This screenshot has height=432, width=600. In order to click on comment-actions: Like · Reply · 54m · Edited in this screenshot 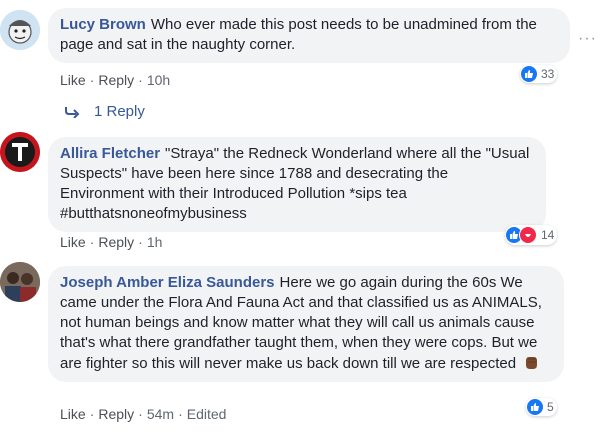, I will do `click(143, 414)`.